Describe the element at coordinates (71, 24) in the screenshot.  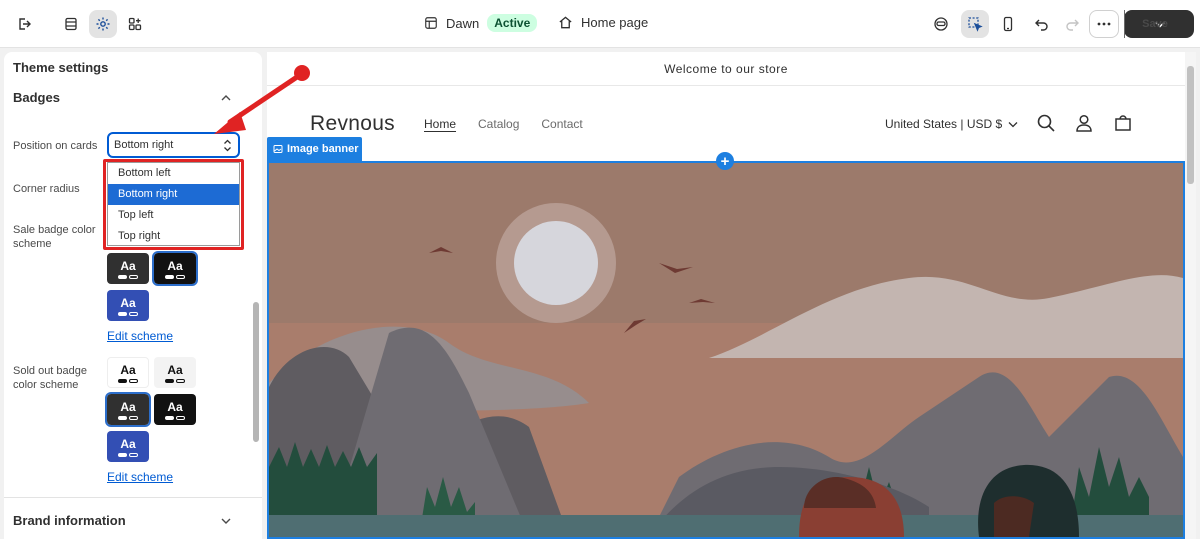
I see `sections-icon` at that location.